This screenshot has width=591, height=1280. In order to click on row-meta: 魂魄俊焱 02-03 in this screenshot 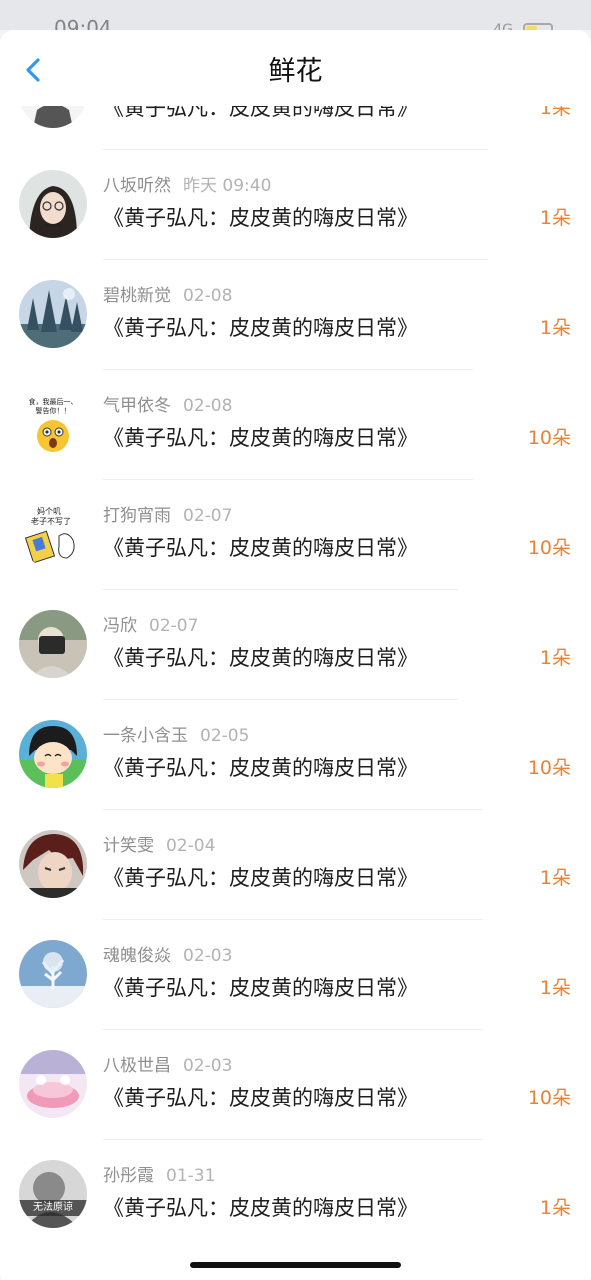, I will do `click(167, 956)`.